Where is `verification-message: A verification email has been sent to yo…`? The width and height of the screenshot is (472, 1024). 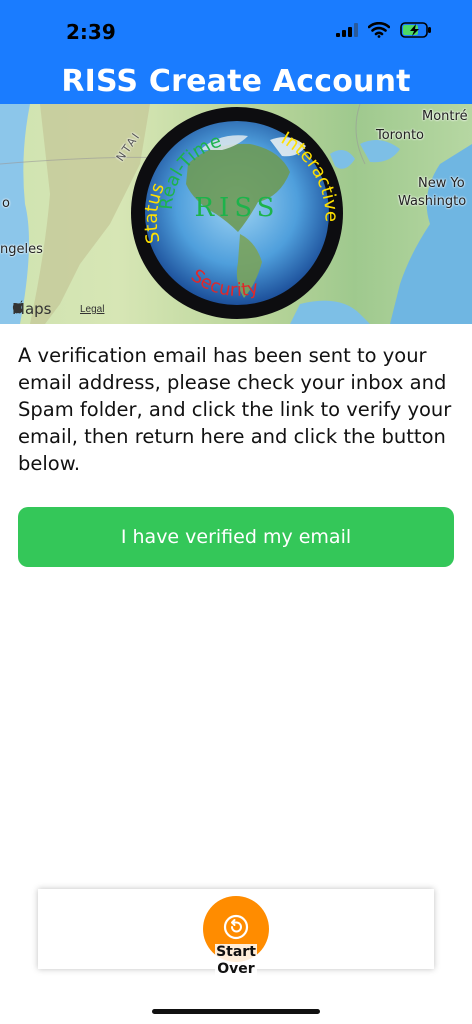 verification-message: A verification email has been sent to yo… is located at coordinates (235, 409).